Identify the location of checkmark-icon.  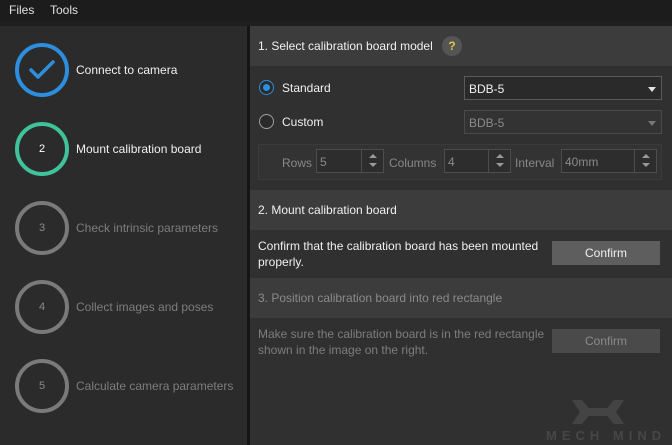
(42, 69).